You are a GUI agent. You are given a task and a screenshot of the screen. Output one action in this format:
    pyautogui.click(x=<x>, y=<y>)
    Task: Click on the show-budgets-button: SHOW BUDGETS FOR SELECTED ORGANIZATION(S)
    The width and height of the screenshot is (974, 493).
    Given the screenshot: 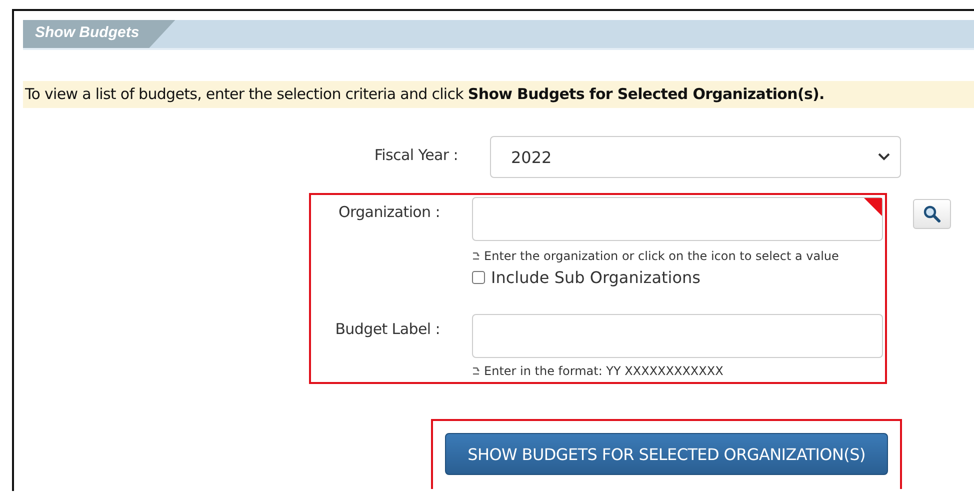 What is the action you would take?
    pyautogui.click(x=666, y=454)
    